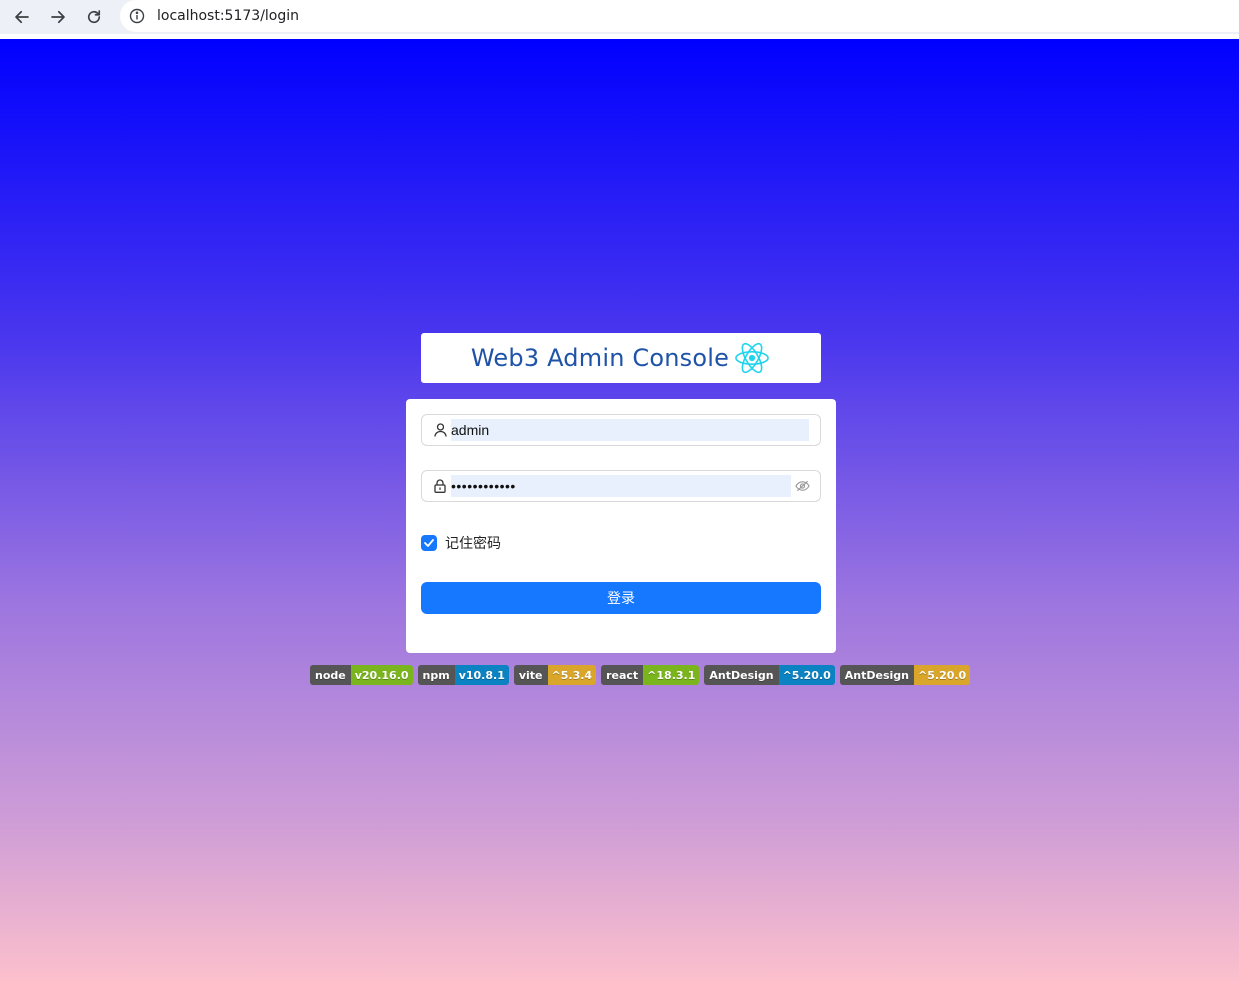 This screenshot has width=1239, height=982. Describe the element at coordinates (440, 486) in the screenshot. I see `lock-icon` at that location.